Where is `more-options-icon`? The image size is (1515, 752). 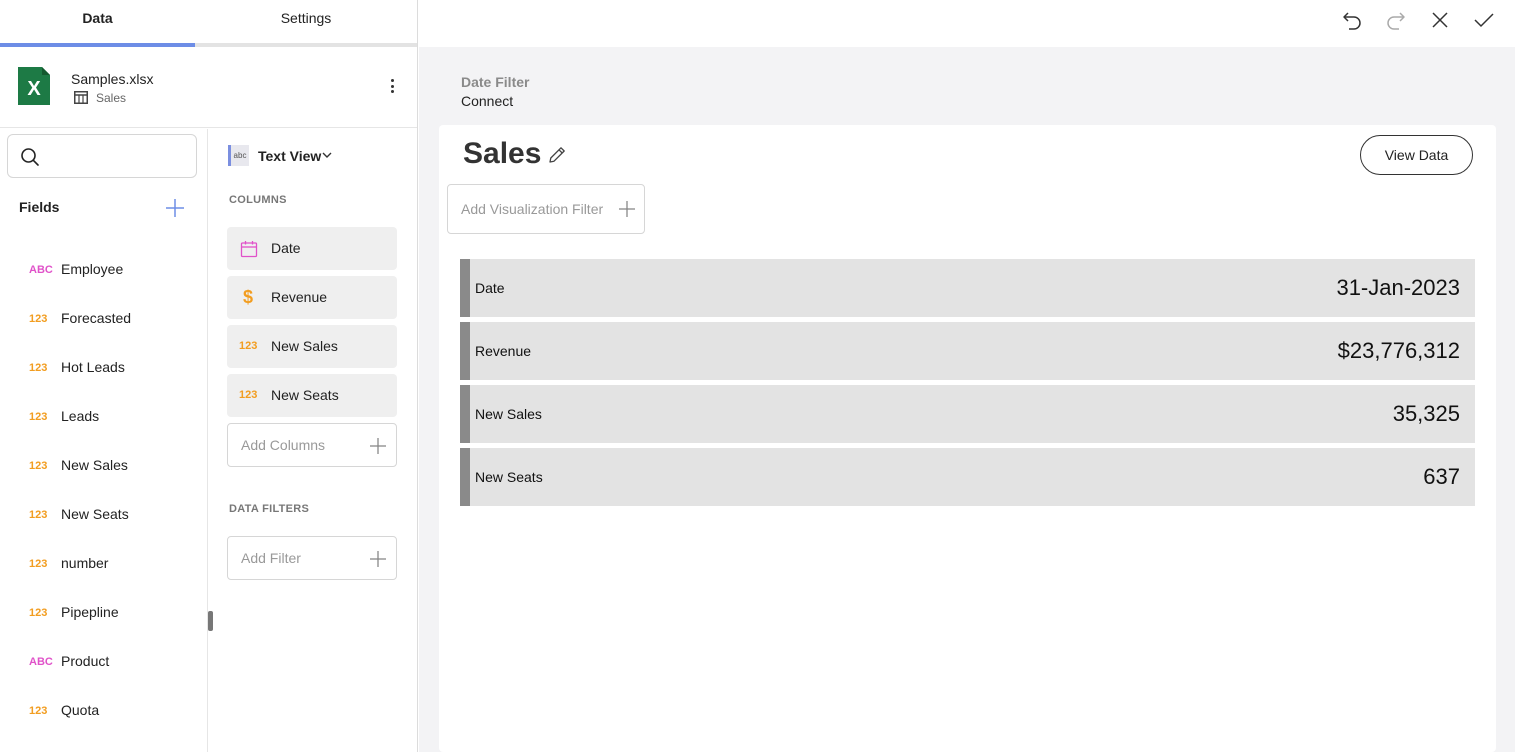
more-options-icon is located at coordinates (392, 86).